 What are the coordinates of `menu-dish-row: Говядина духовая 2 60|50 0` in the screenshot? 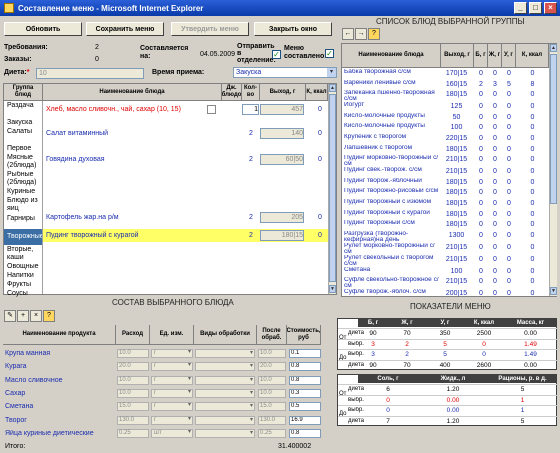 It's located at (185, 160).